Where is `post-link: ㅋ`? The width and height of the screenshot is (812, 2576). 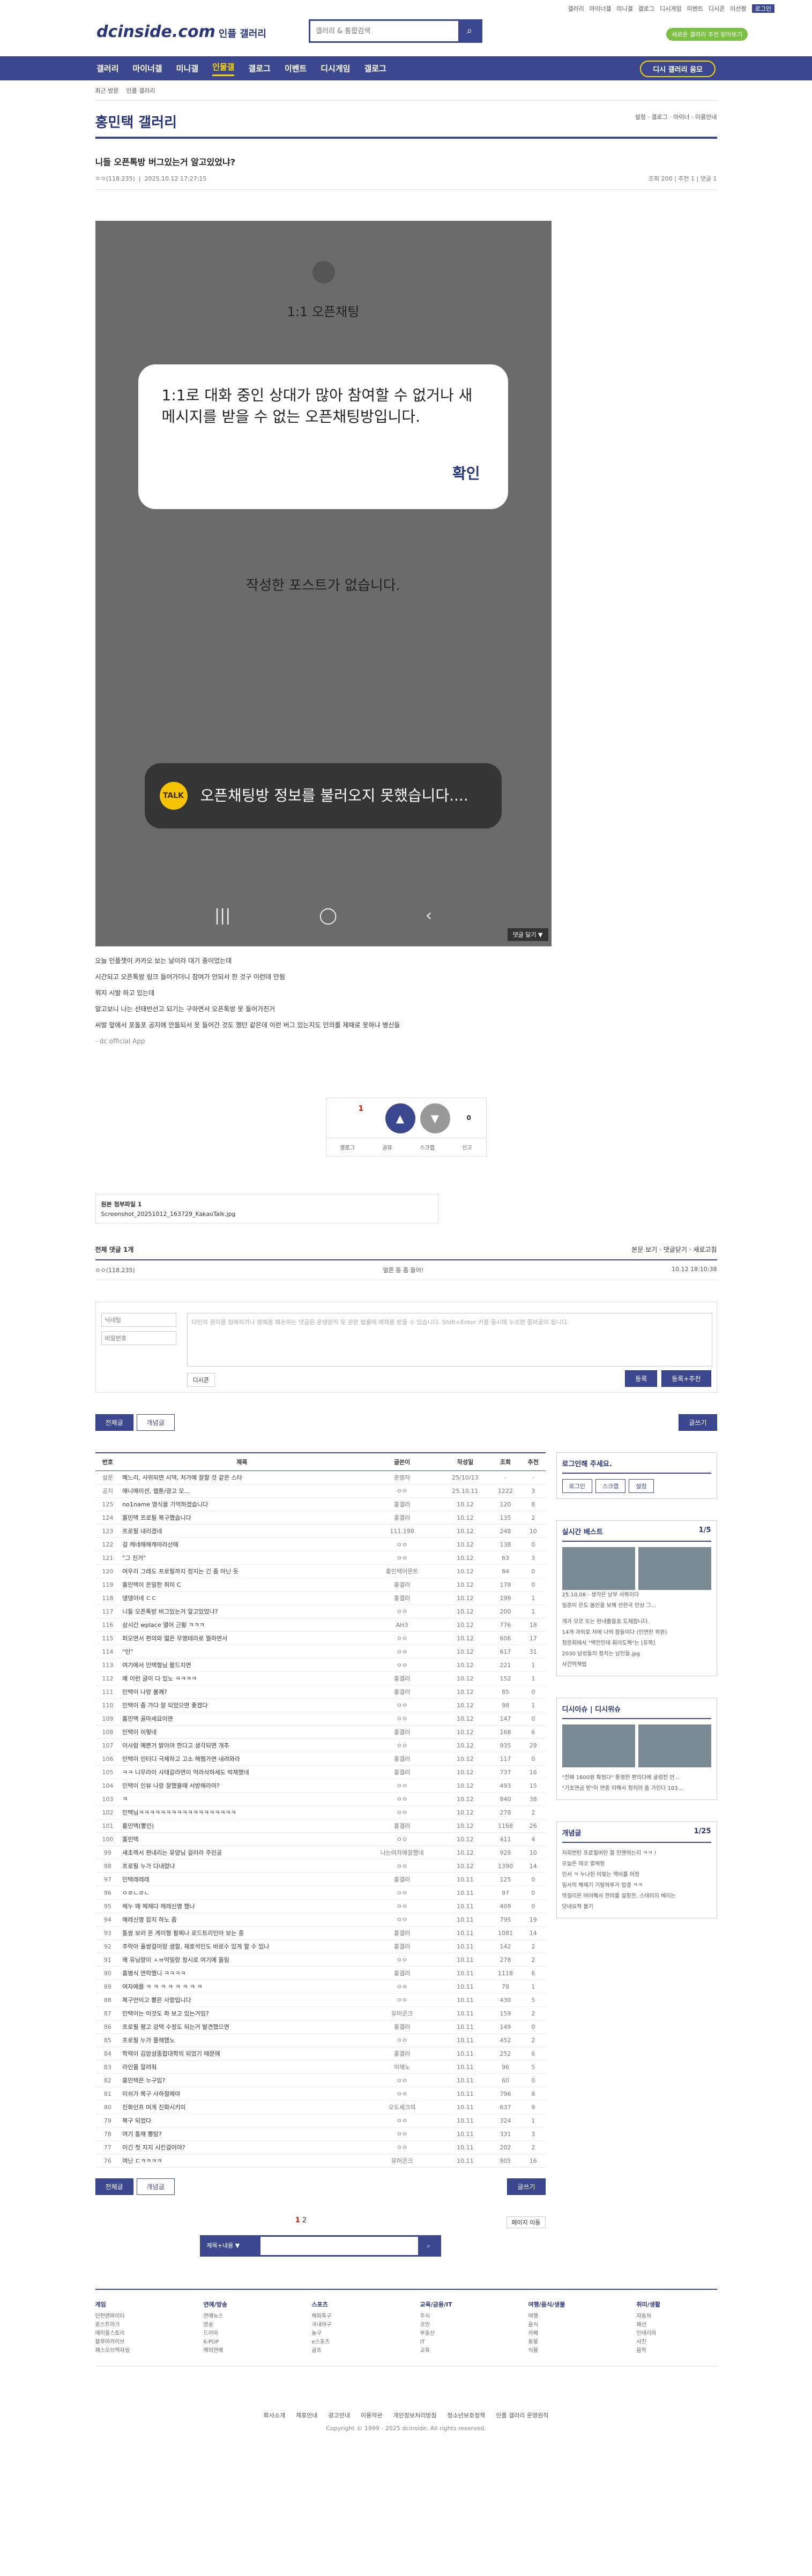 post-link: ㅋ is located at coordinates (242, 1799).